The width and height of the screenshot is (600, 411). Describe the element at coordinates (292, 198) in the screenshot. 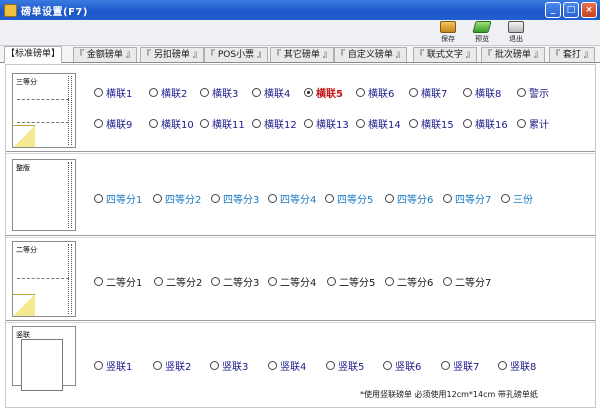

I see `radio-option: 四等分4` at that location.